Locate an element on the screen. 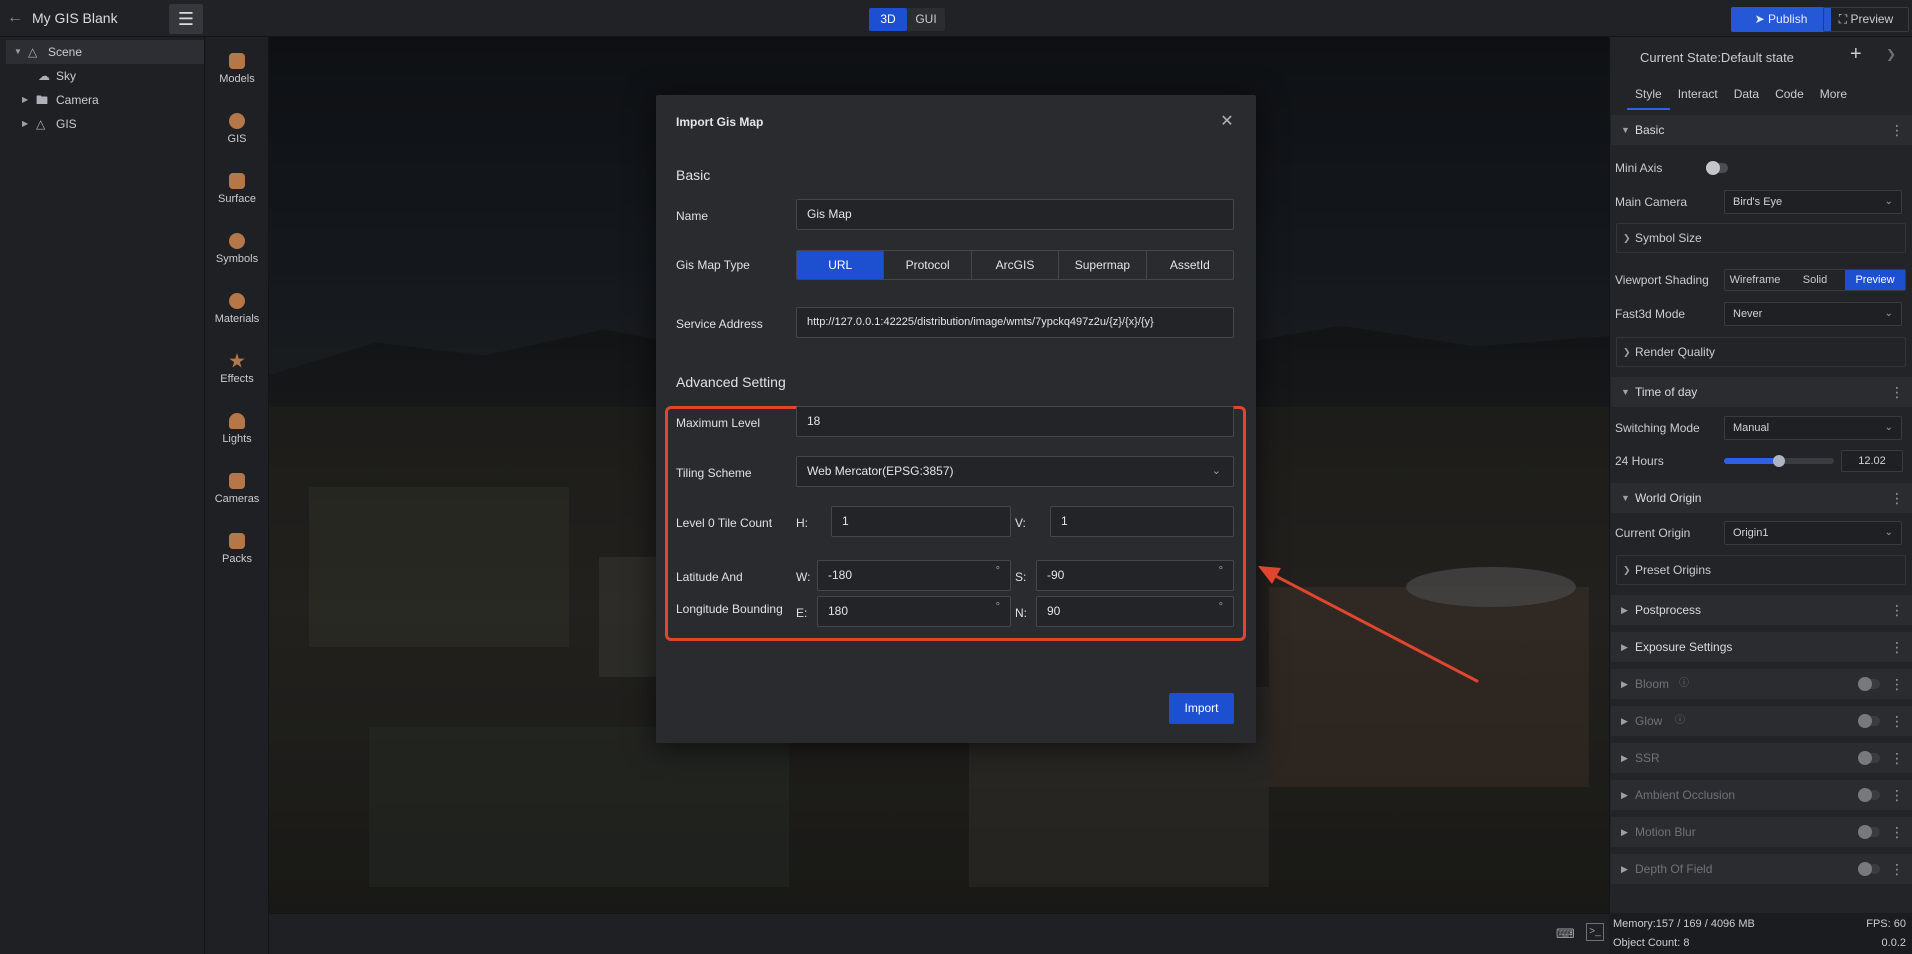  slider-handle is located at coordinates (1779, 461).